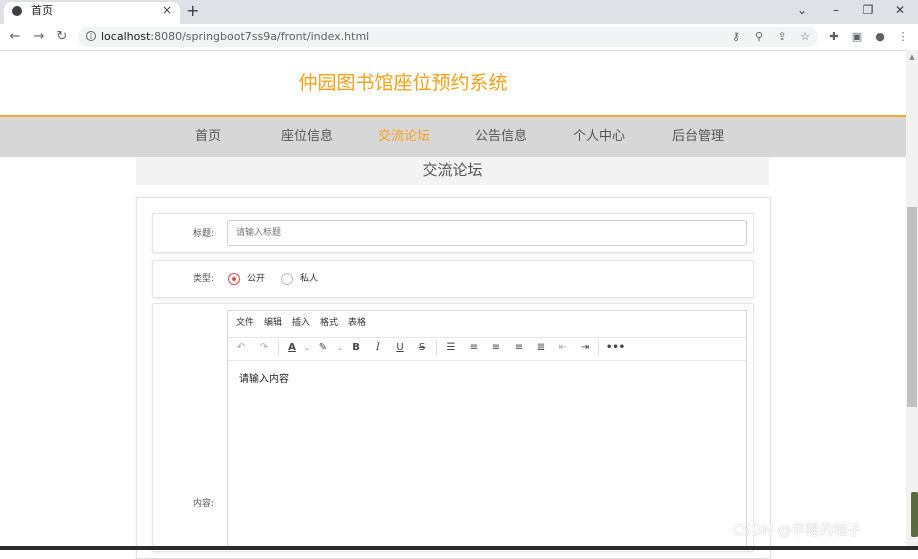 This screenshot has height=559, width=918. What do you see at coordinates (356, 348) in the screenshot?
I see `bold-icon: B` at bounding box center [356, 348].